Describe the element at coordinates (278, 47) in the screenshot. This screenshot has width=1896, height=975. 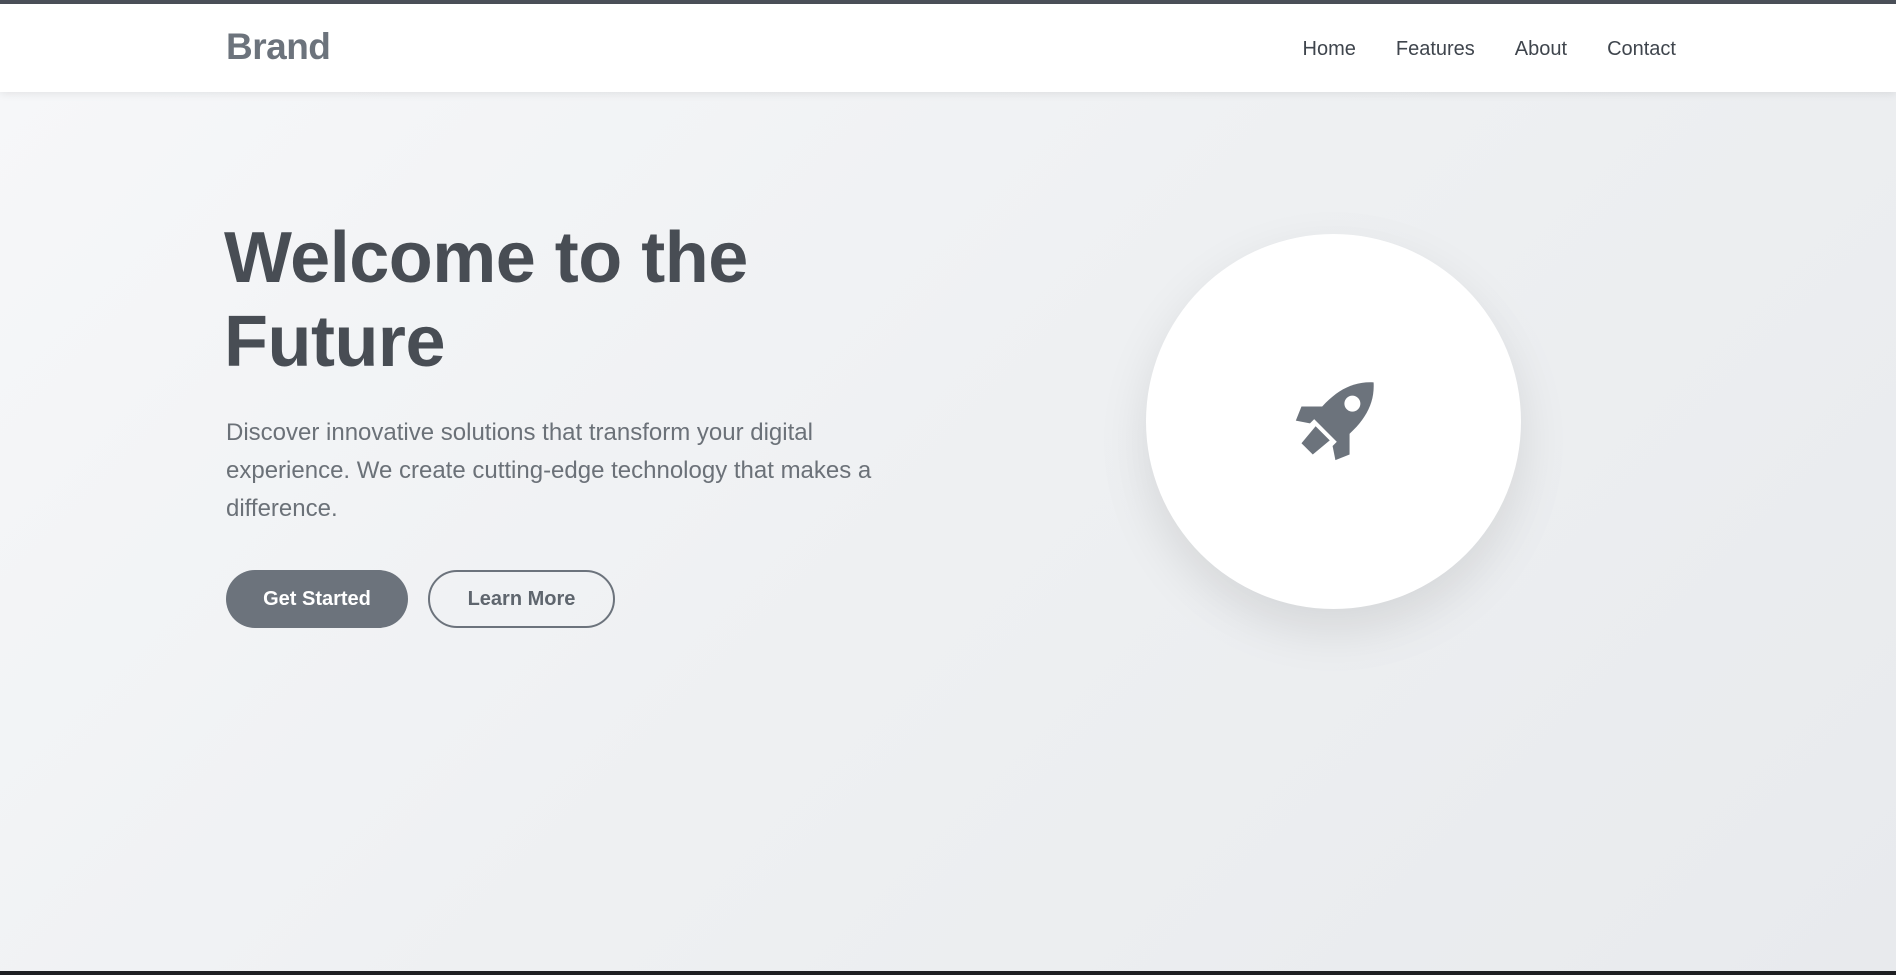
I see `brand-logo: Brand` at that location.